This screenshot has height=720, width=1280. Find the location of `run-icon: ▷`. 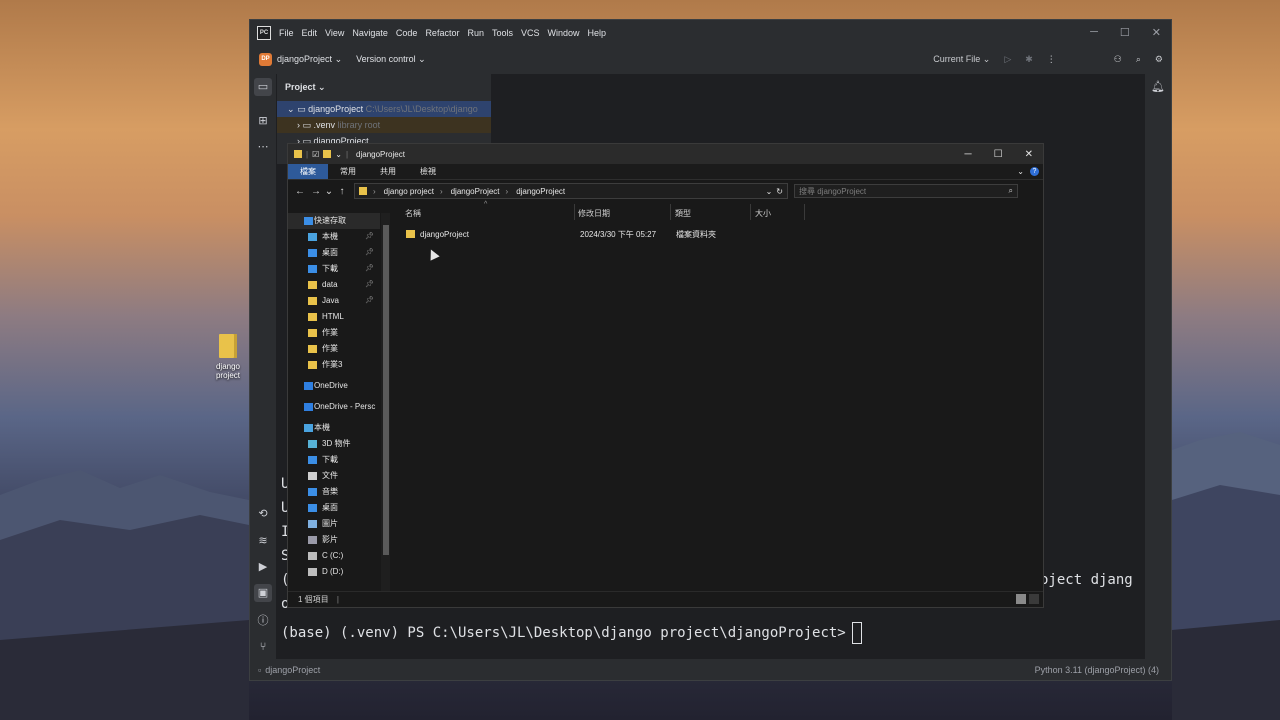

run-icon: ▷ is located at coordinates (1007, 59).